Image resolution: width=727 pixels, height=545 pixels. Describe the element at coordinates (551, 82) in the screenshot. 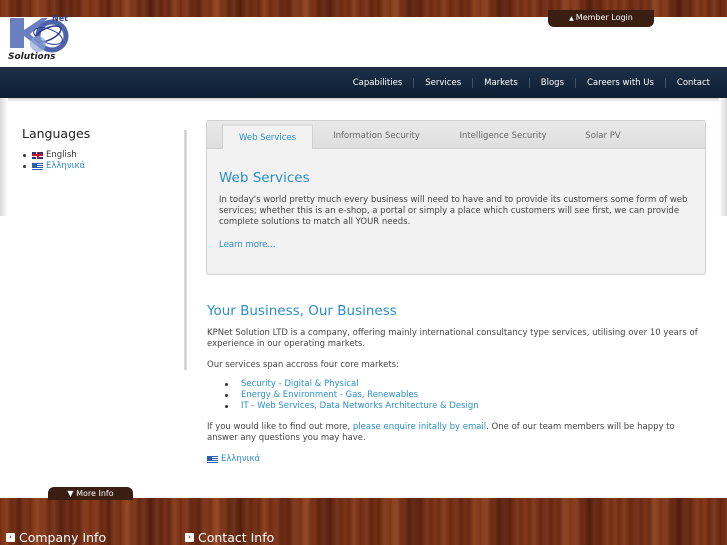

I see `nav-blogs: Blogs` at that location.